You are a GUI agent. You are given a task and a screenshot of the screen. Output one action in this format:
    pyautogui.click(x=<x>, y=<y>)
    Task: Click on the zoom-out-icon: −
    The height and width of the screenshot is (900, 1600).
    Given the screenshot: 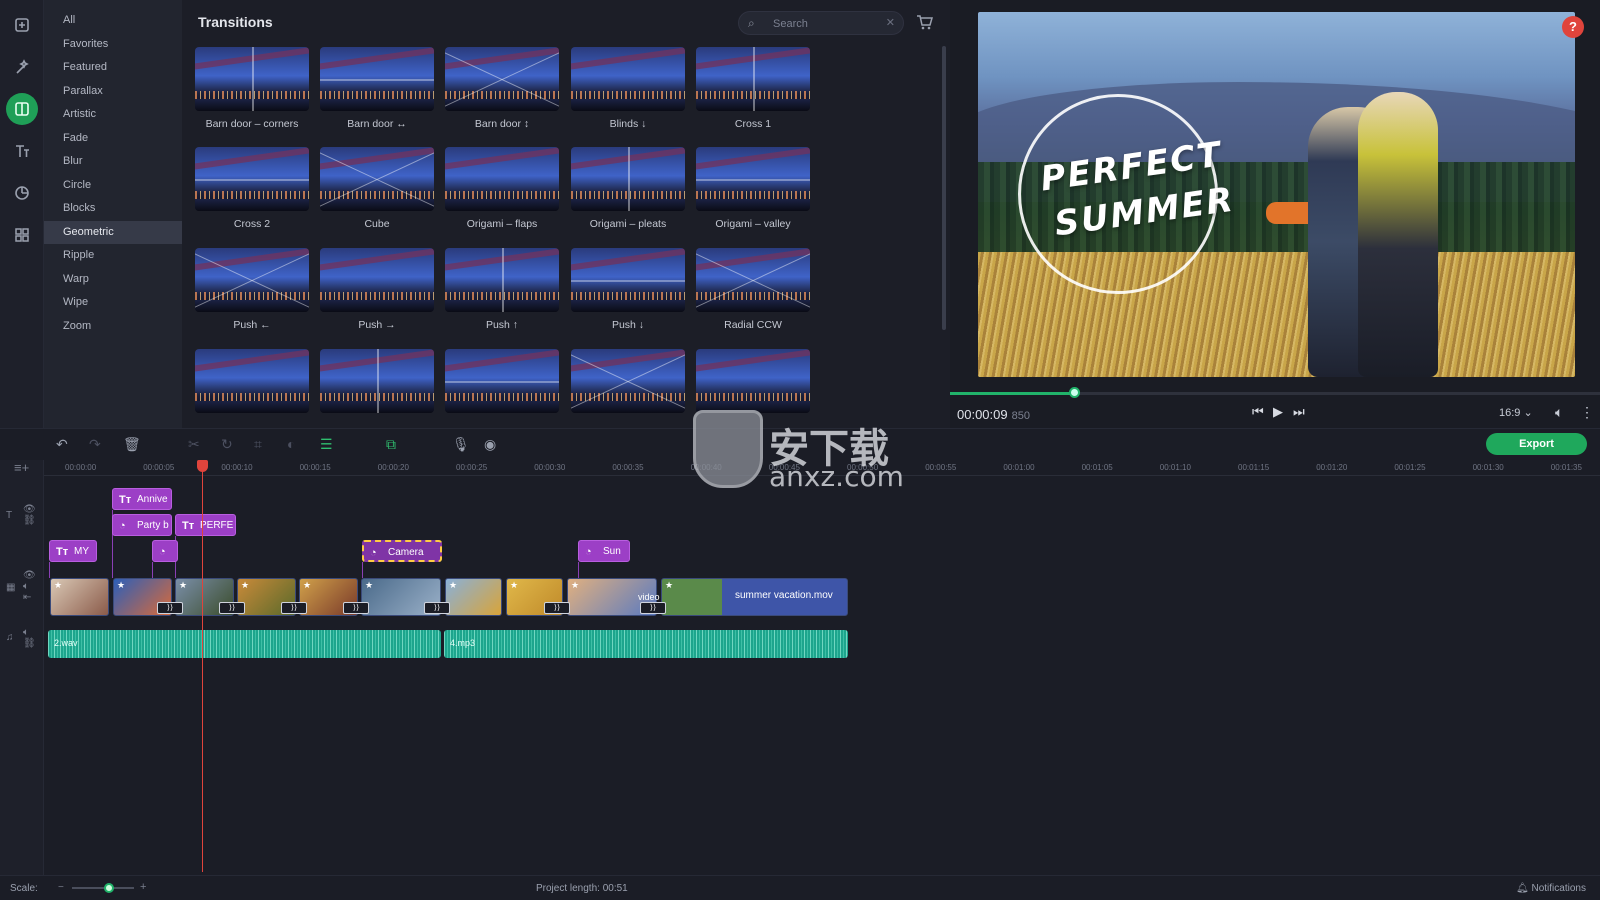 What is the action you would take?
    pyautogui.click(x=61, y=887)
    